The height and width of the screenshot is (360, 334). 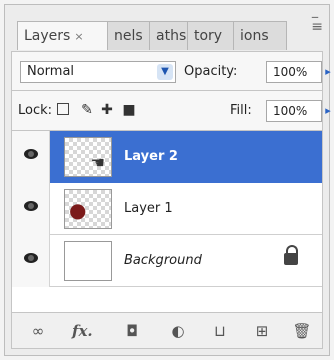 What do you see at coordinates (178, 331) in the screenshot?
I see `adjustment-layer-icon: ◐` at bounding box center [178, 331].